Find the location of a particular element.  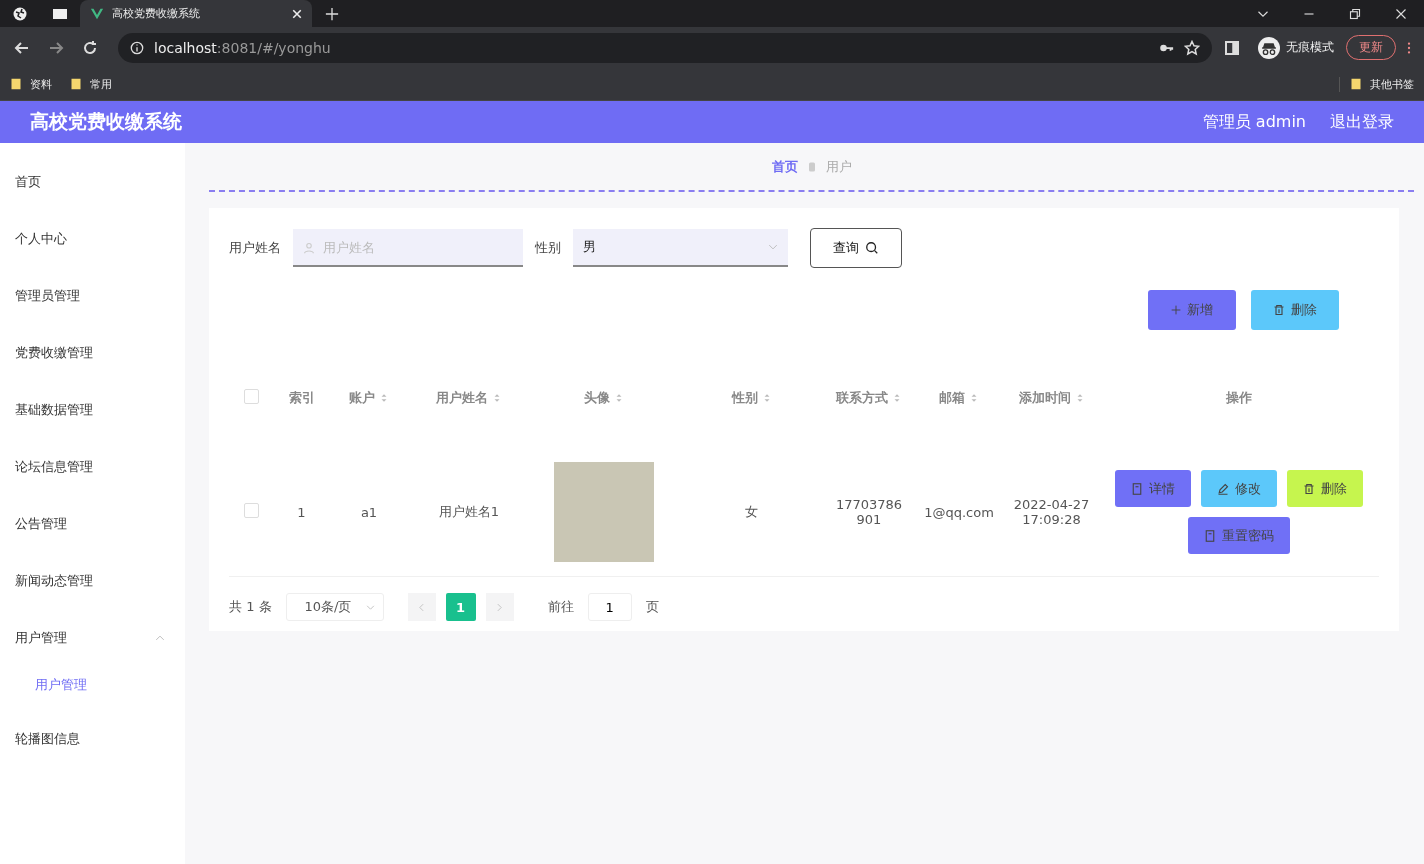

sidebar-label: 公告管理 is located at coordinates (41, 523).